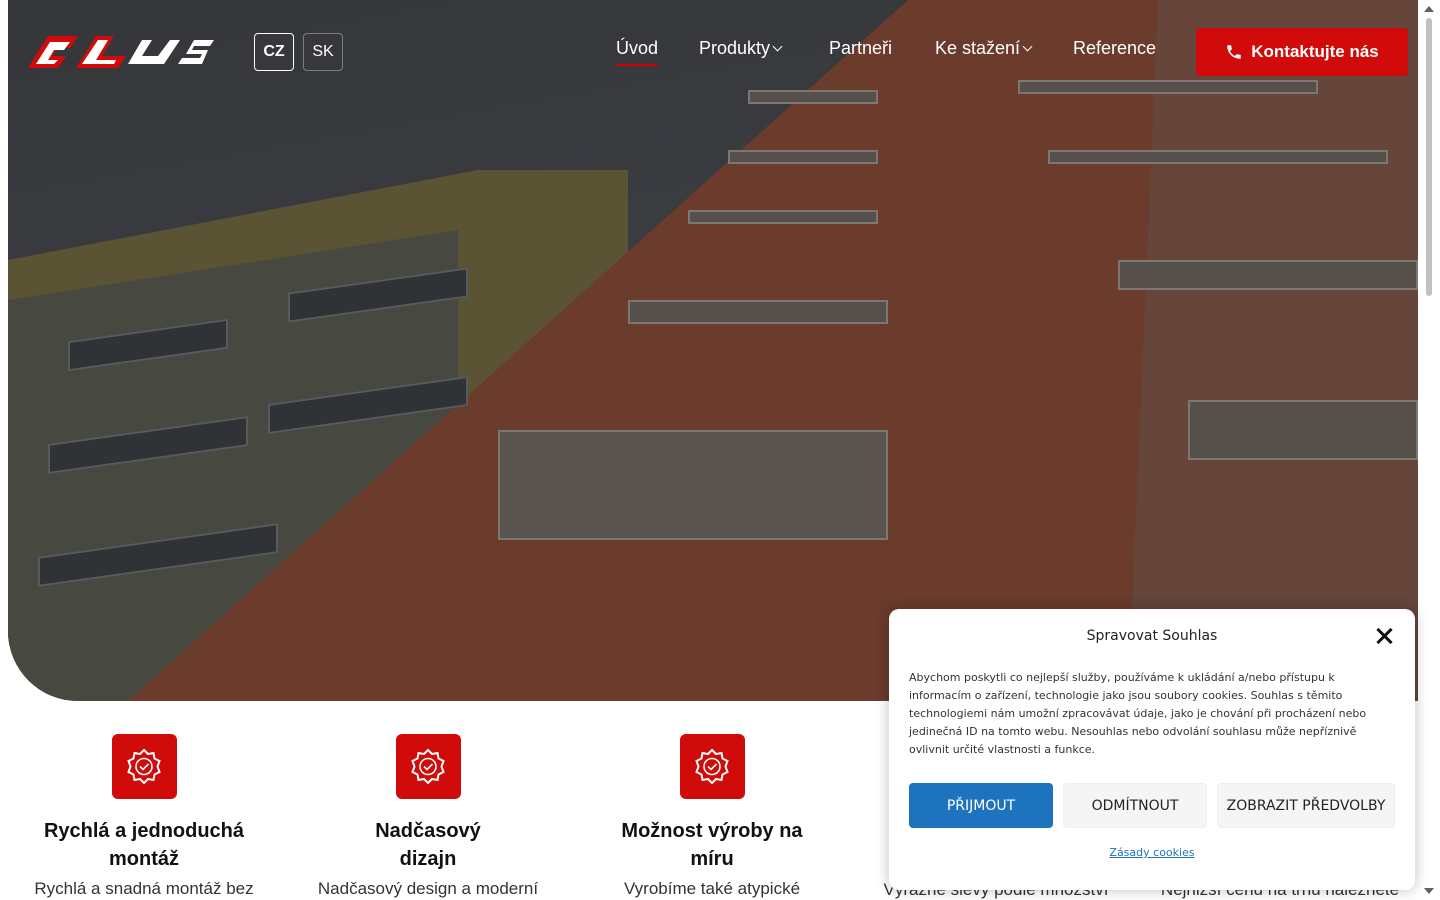 The width and height of the screenshot is (1440, 900). Describe the element at coordinates (1135, 805) in the screenshot. I see `cookie-deny-button: ODMÍTNOUT` at that location.